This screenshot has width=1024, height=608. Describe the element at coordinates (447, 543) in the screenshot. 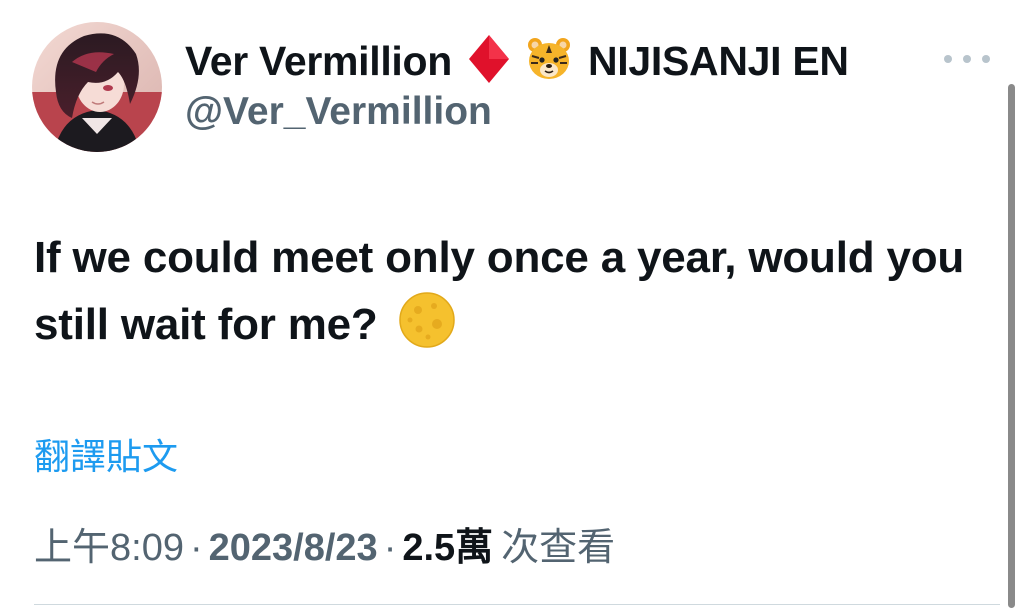

I see `views-count: 2.5萬` at that location.